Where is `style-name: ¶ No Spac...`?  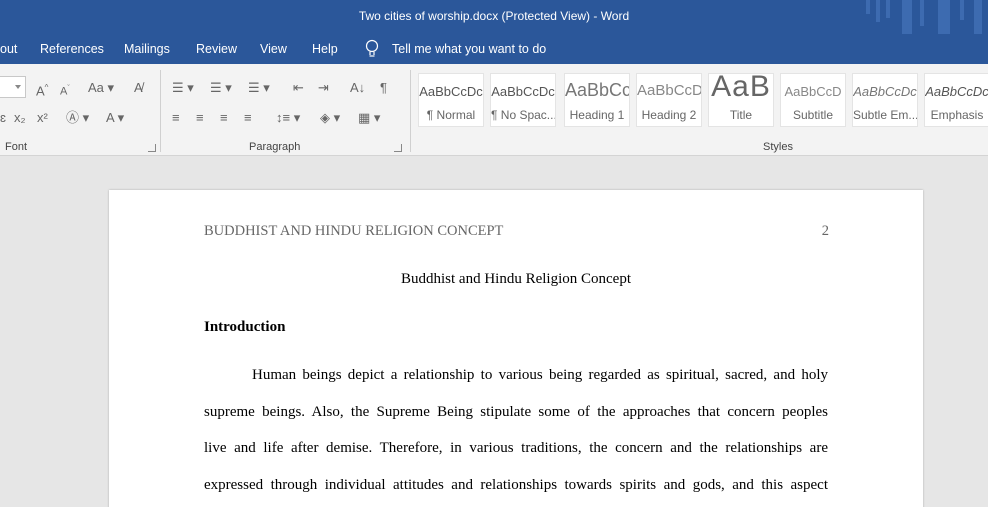 style-name: ¶ No Spac... is located at coordinates (523, 115).